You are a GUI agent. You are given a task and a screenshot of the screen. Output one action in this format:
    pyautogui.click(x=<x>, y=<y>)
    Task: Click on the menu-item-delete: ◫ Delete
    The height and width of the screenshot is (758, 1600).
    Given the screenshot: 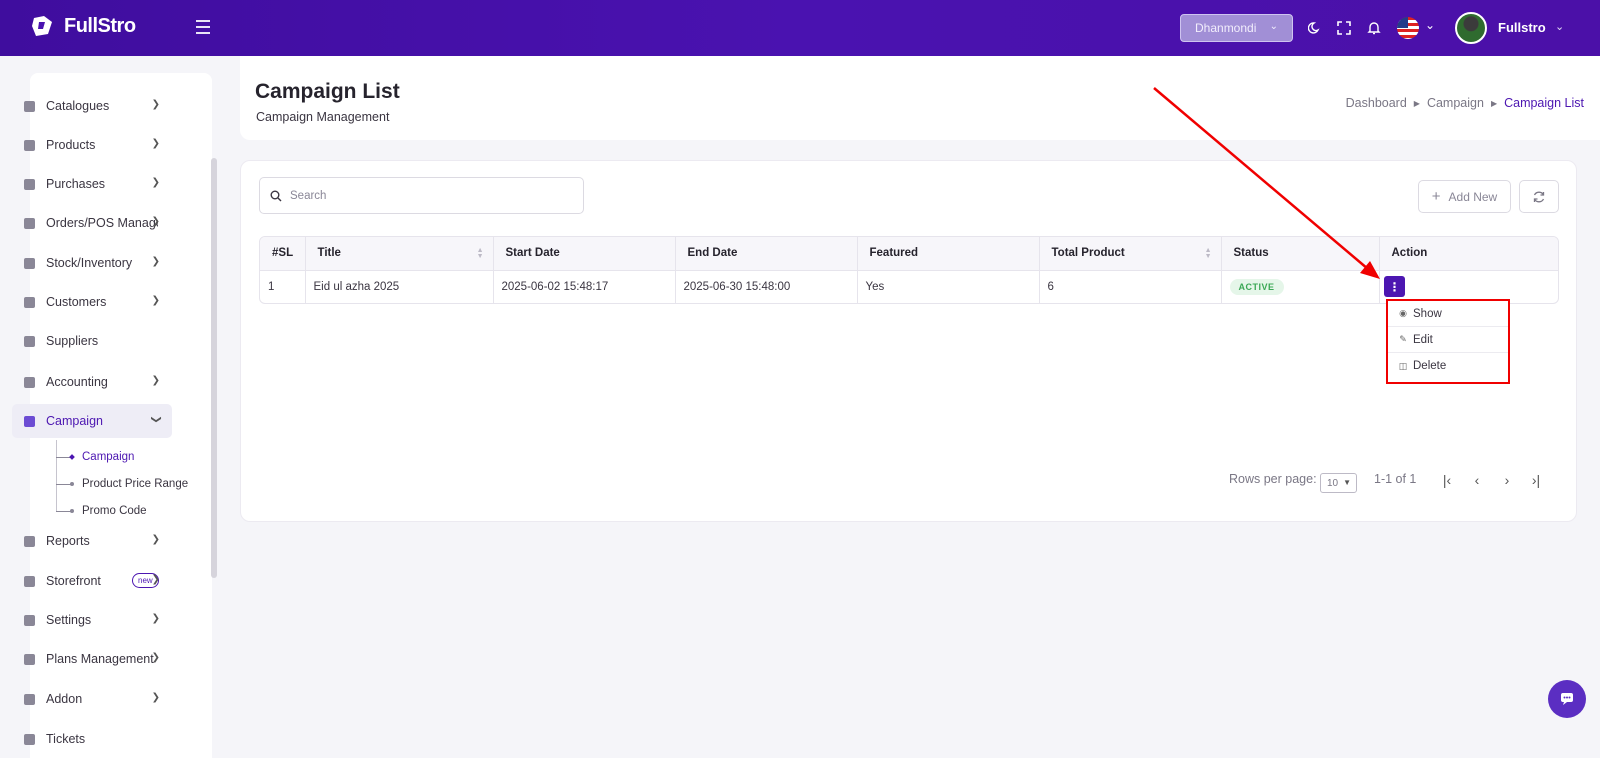 What is the action you would take?
    pyautogui.click(x=1448, y=366)
    